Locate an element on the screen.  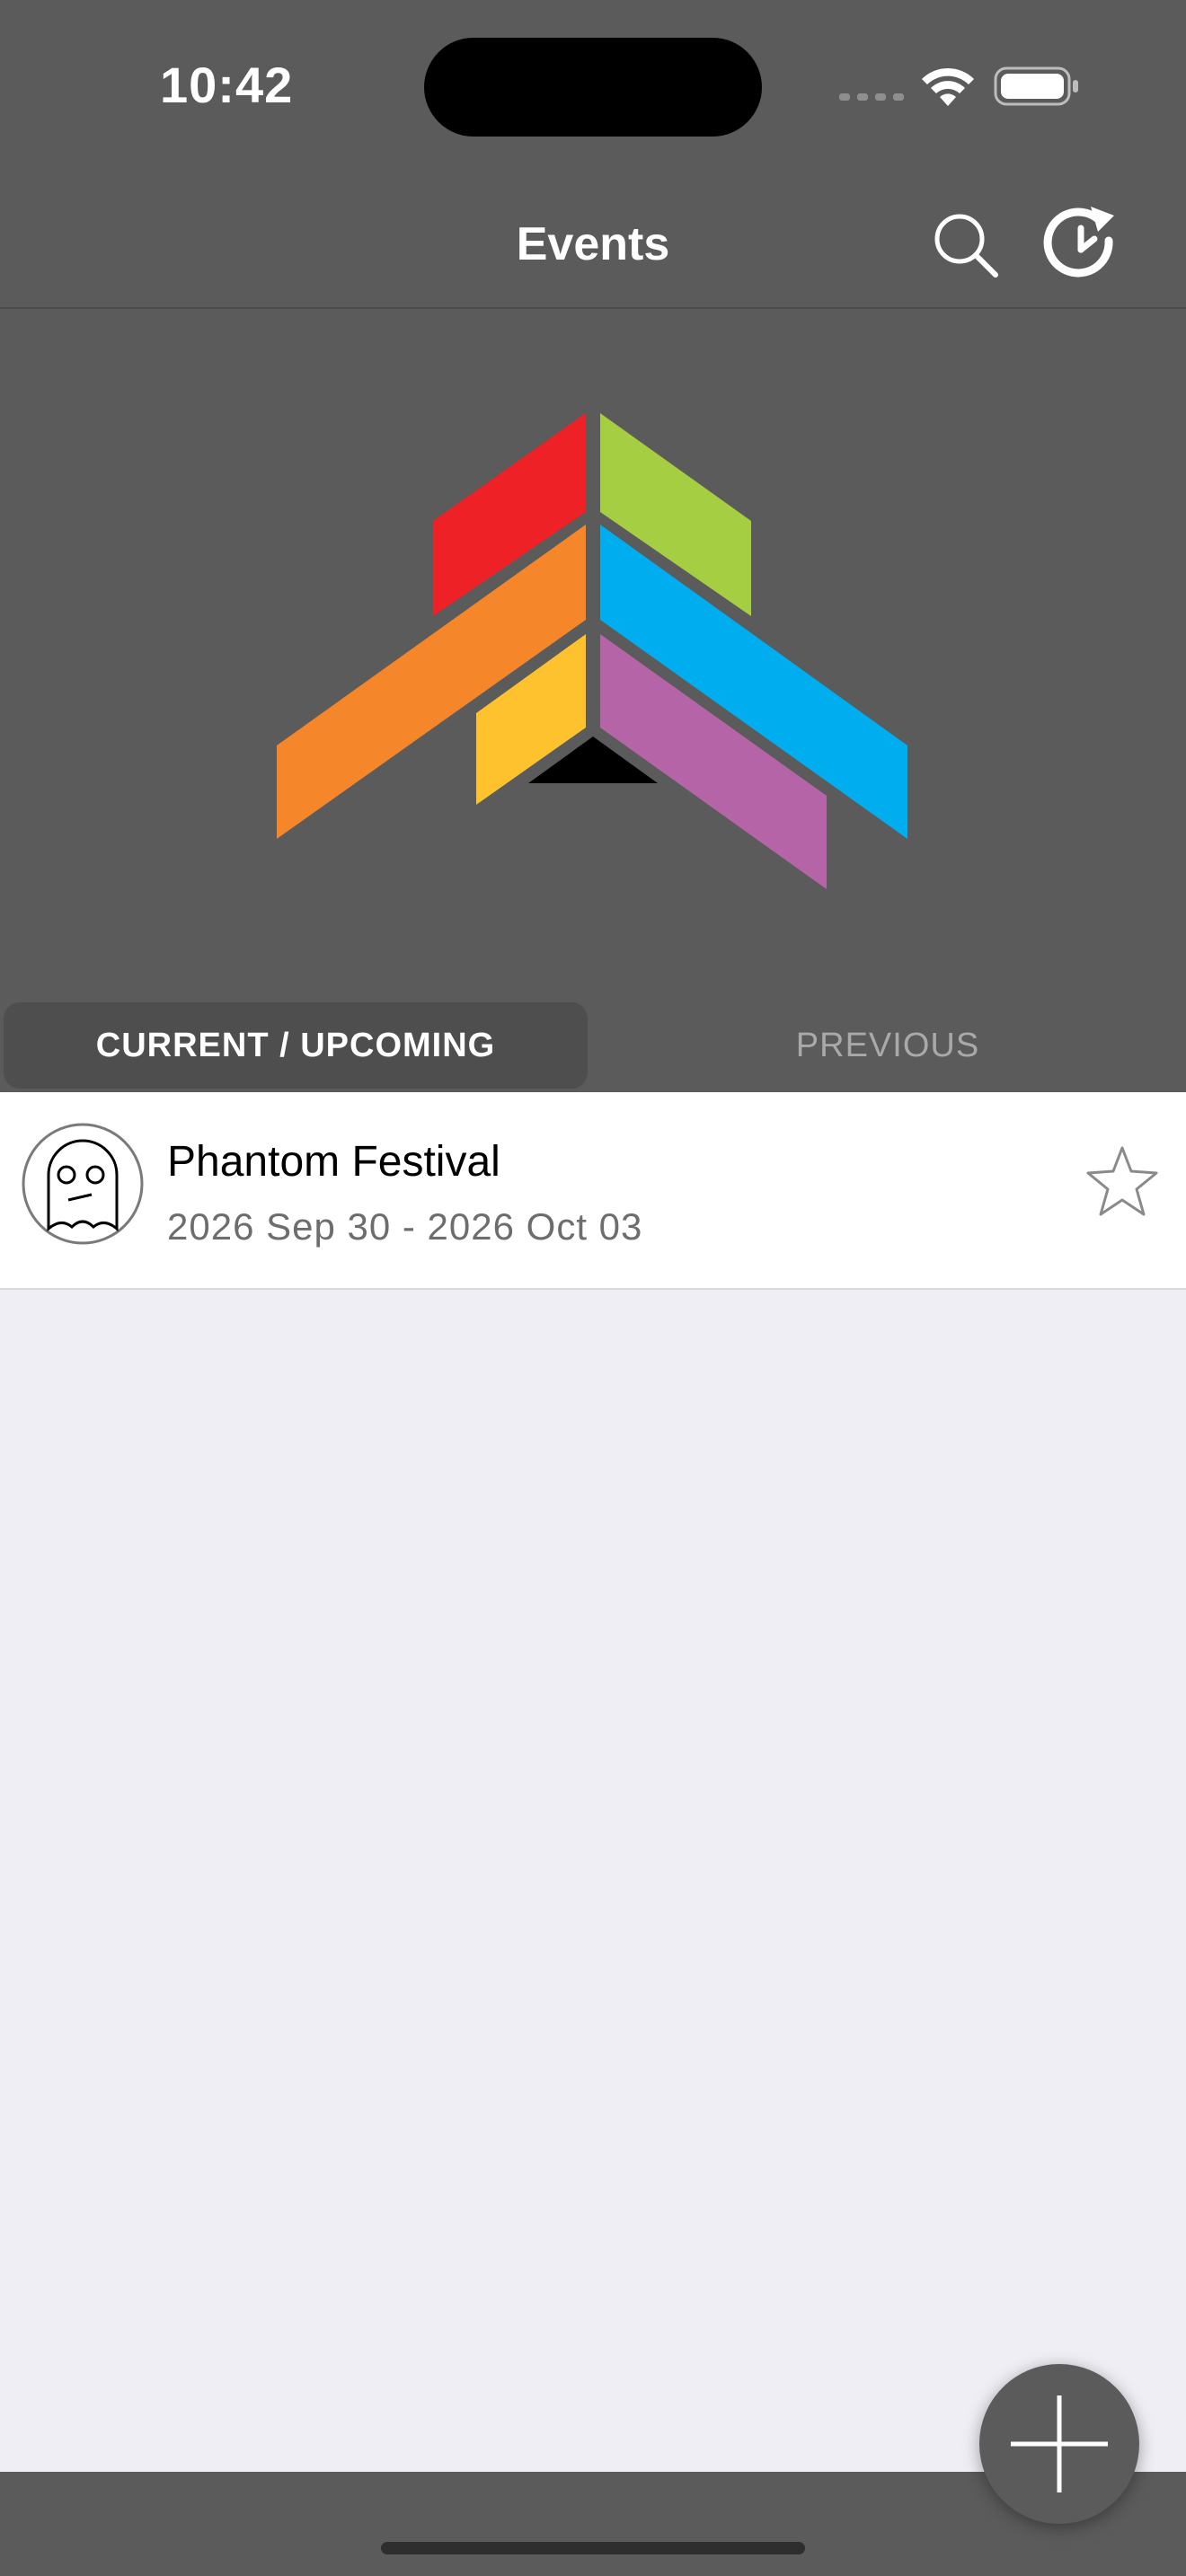
tab-current-upcoming: CURRENT / UPCOMING is located at coordinates (296, 1045).